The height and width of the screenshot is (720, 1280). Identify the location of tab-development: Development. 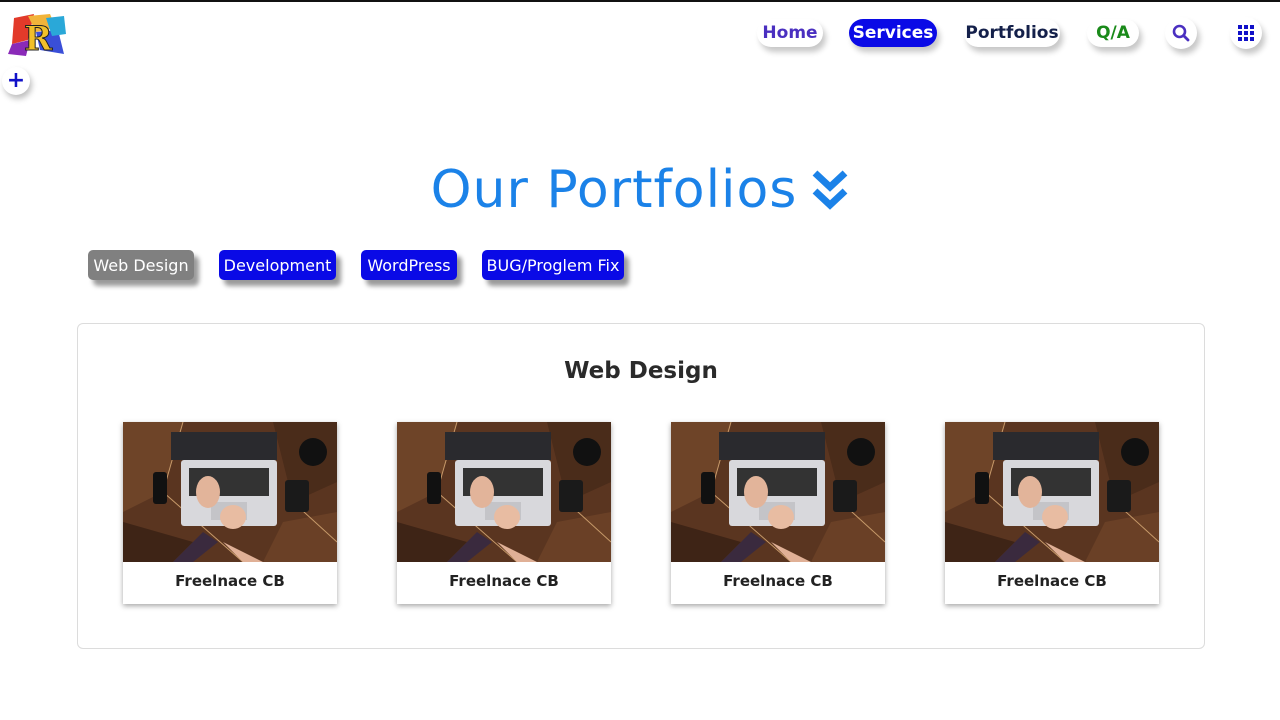
(277, 265).